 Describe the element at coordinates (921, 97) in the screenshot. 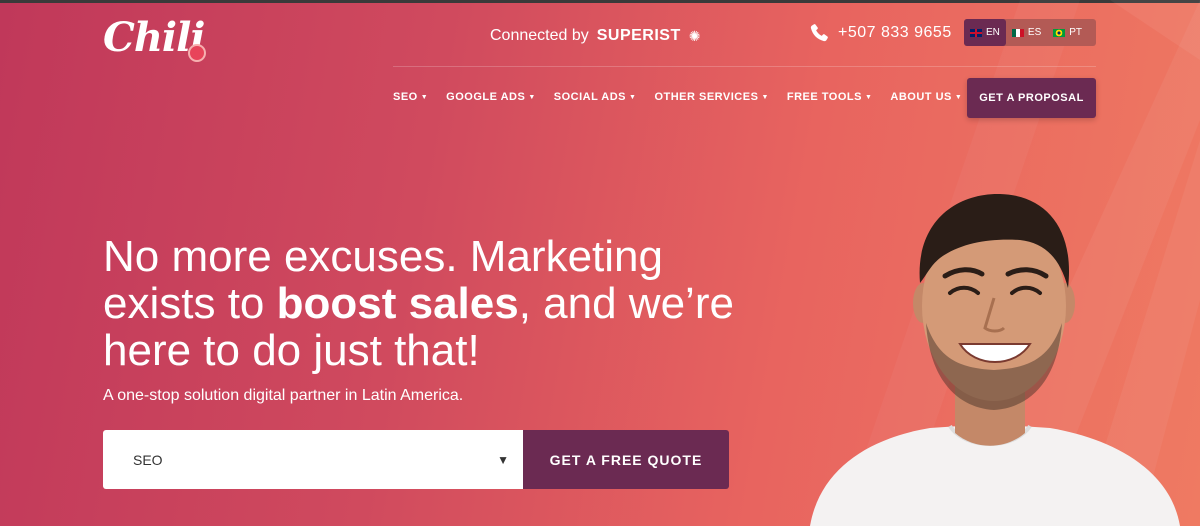

I see `nav-item-label: ABOUT US` at that location.